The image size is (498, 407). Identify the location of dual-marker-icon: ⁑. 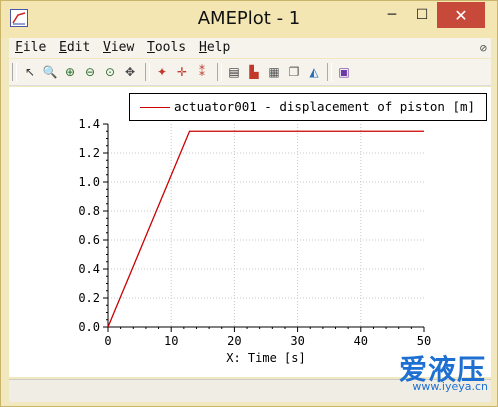
(202, 72).